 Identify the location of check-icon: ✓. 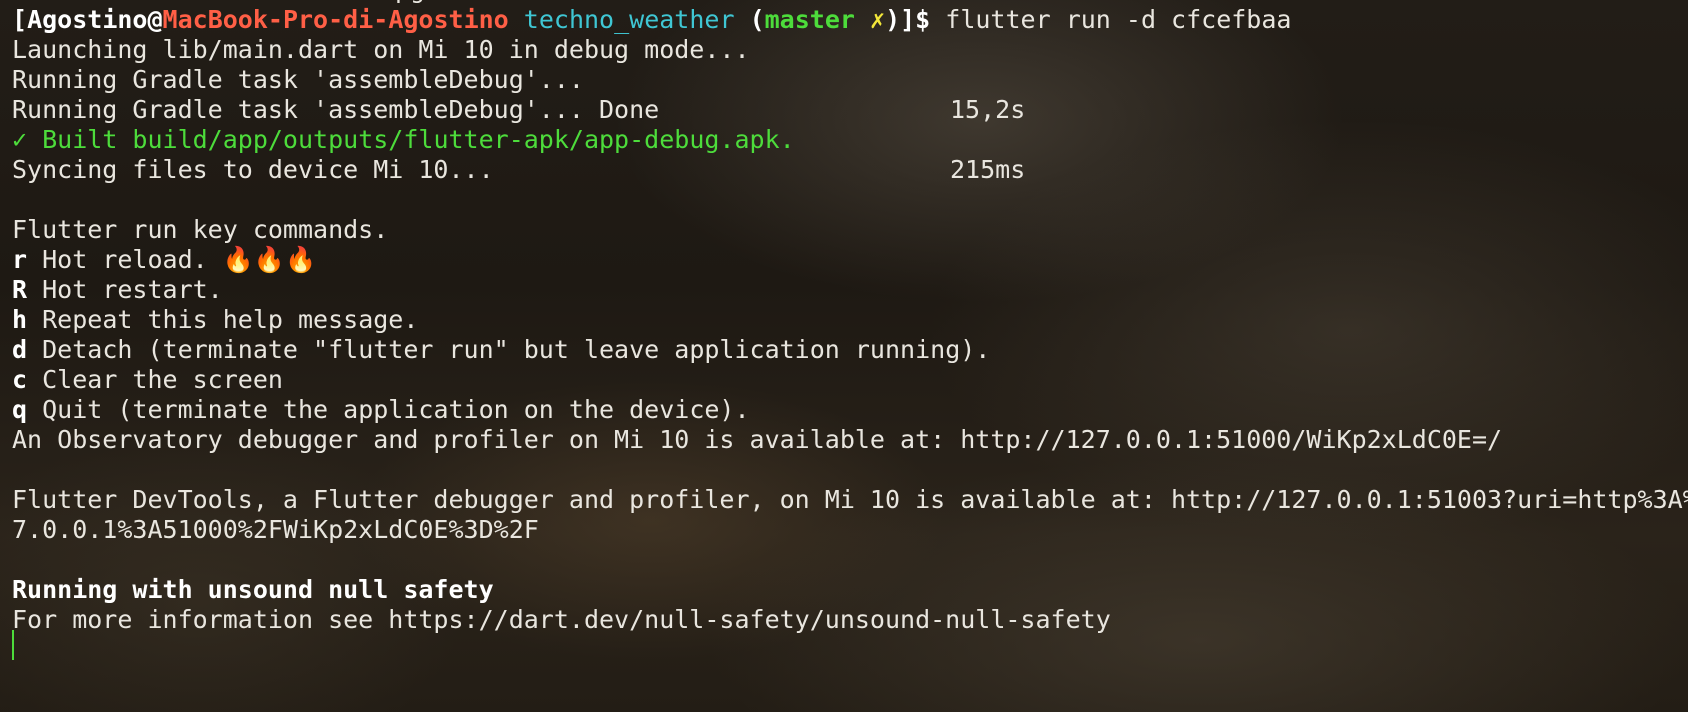
(20, 139).